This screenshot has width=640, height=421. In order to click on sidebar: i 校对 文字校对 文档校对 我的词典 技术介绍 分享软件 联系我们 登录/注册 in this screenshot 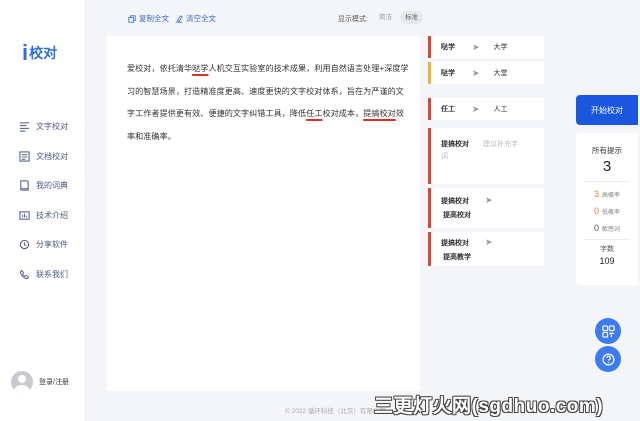, I will do `click(43, 210)`.